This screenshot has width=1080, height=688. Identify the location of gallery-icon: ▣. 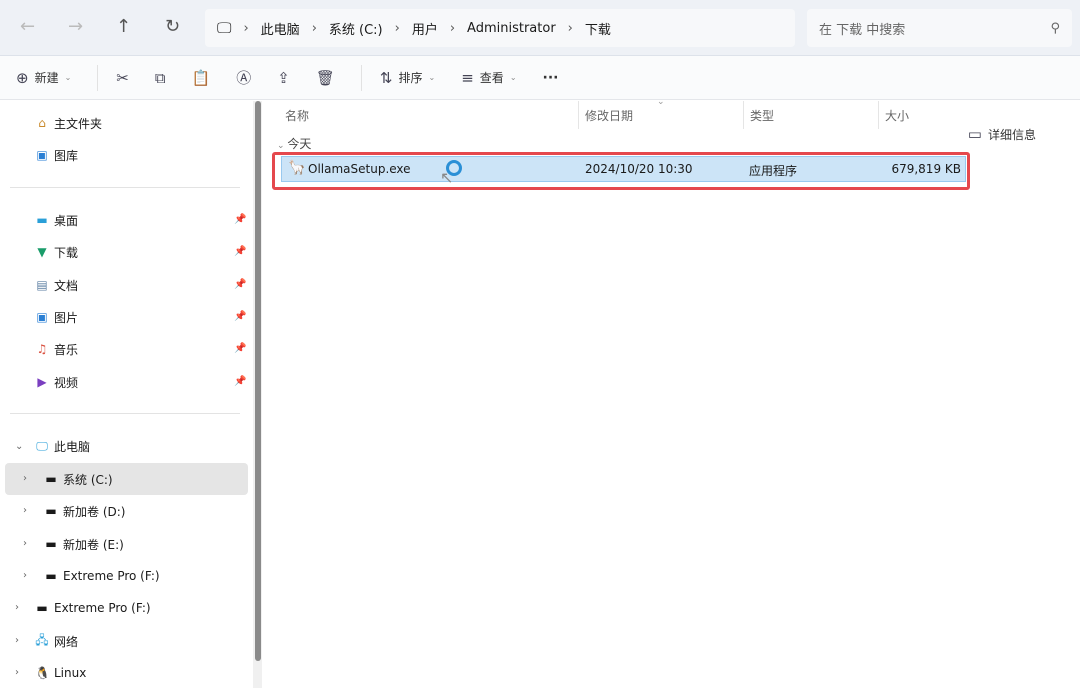
(42, 155).